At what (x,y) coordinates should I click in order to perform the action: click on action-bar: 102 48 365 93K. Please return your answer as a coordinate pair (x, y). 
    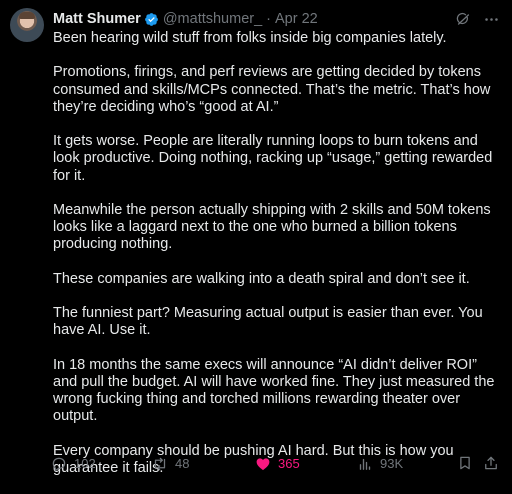
    Looking at the image, I should click on (276, 464).